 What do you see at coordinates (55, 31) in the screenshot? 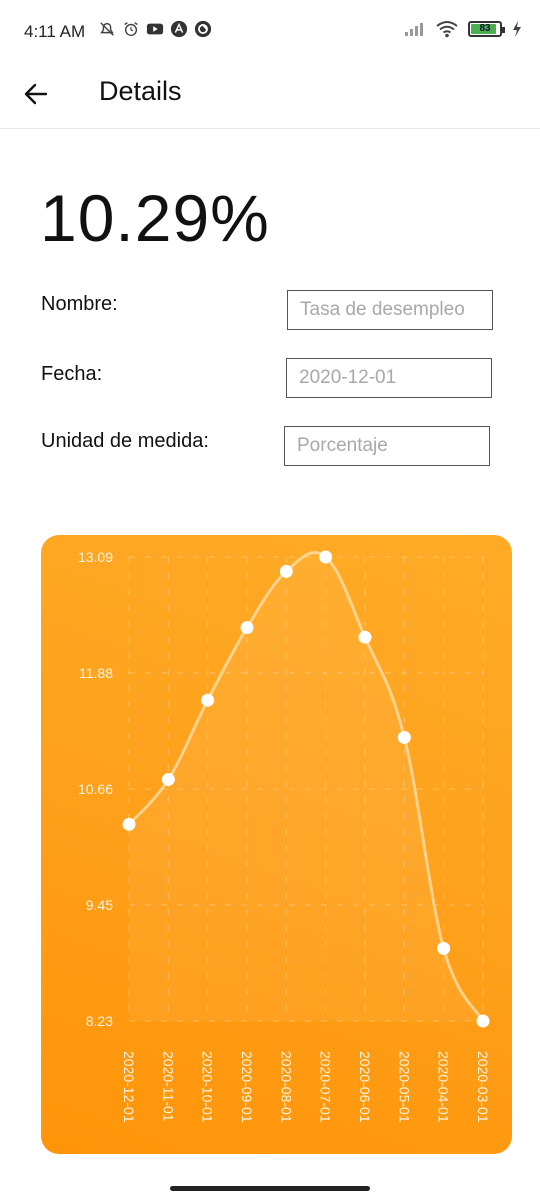
I see `status-time: 4:11 AM` at bounding box center [55, 31].